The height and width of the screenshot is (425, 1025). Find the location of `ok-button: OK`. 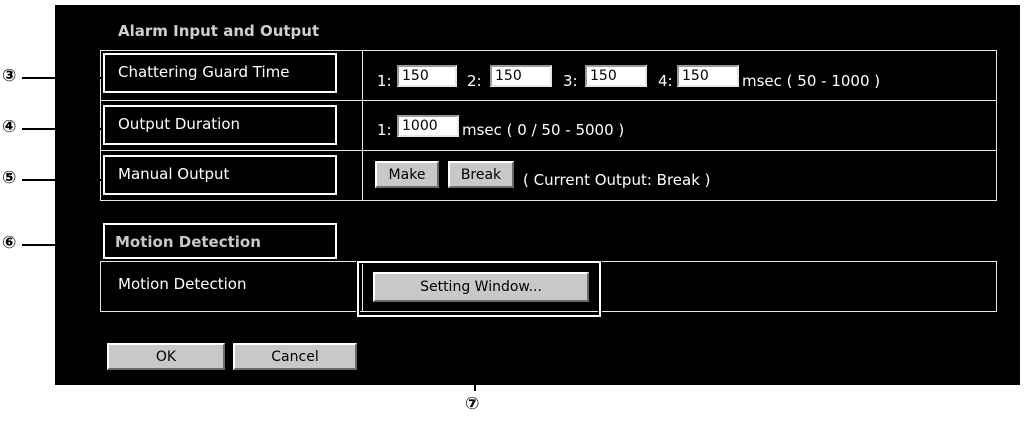

ok-button: OK is located at coordinates (166, 356).